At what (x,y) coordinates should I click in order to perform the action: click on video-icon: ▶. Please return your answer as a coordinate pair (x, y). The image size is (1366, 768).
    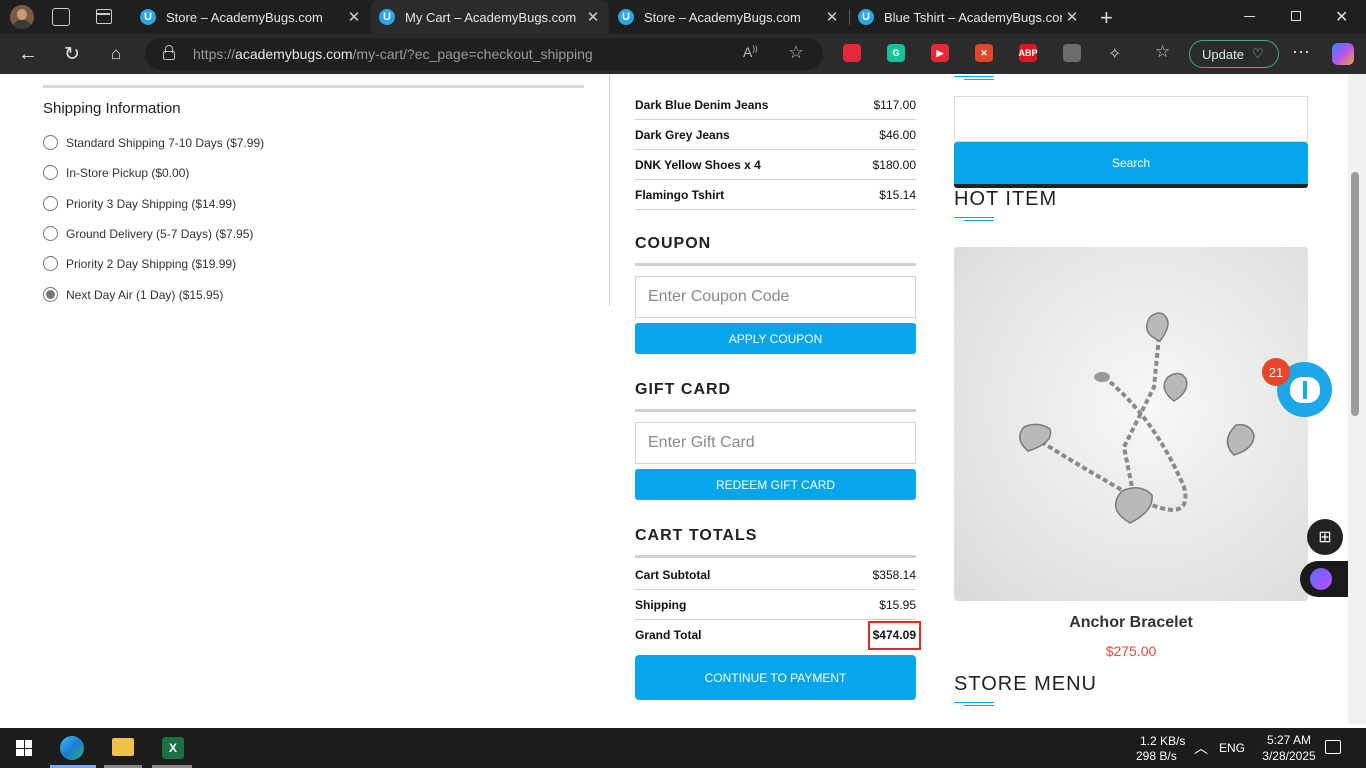
    Looking at the image, I should click on (940, 53).